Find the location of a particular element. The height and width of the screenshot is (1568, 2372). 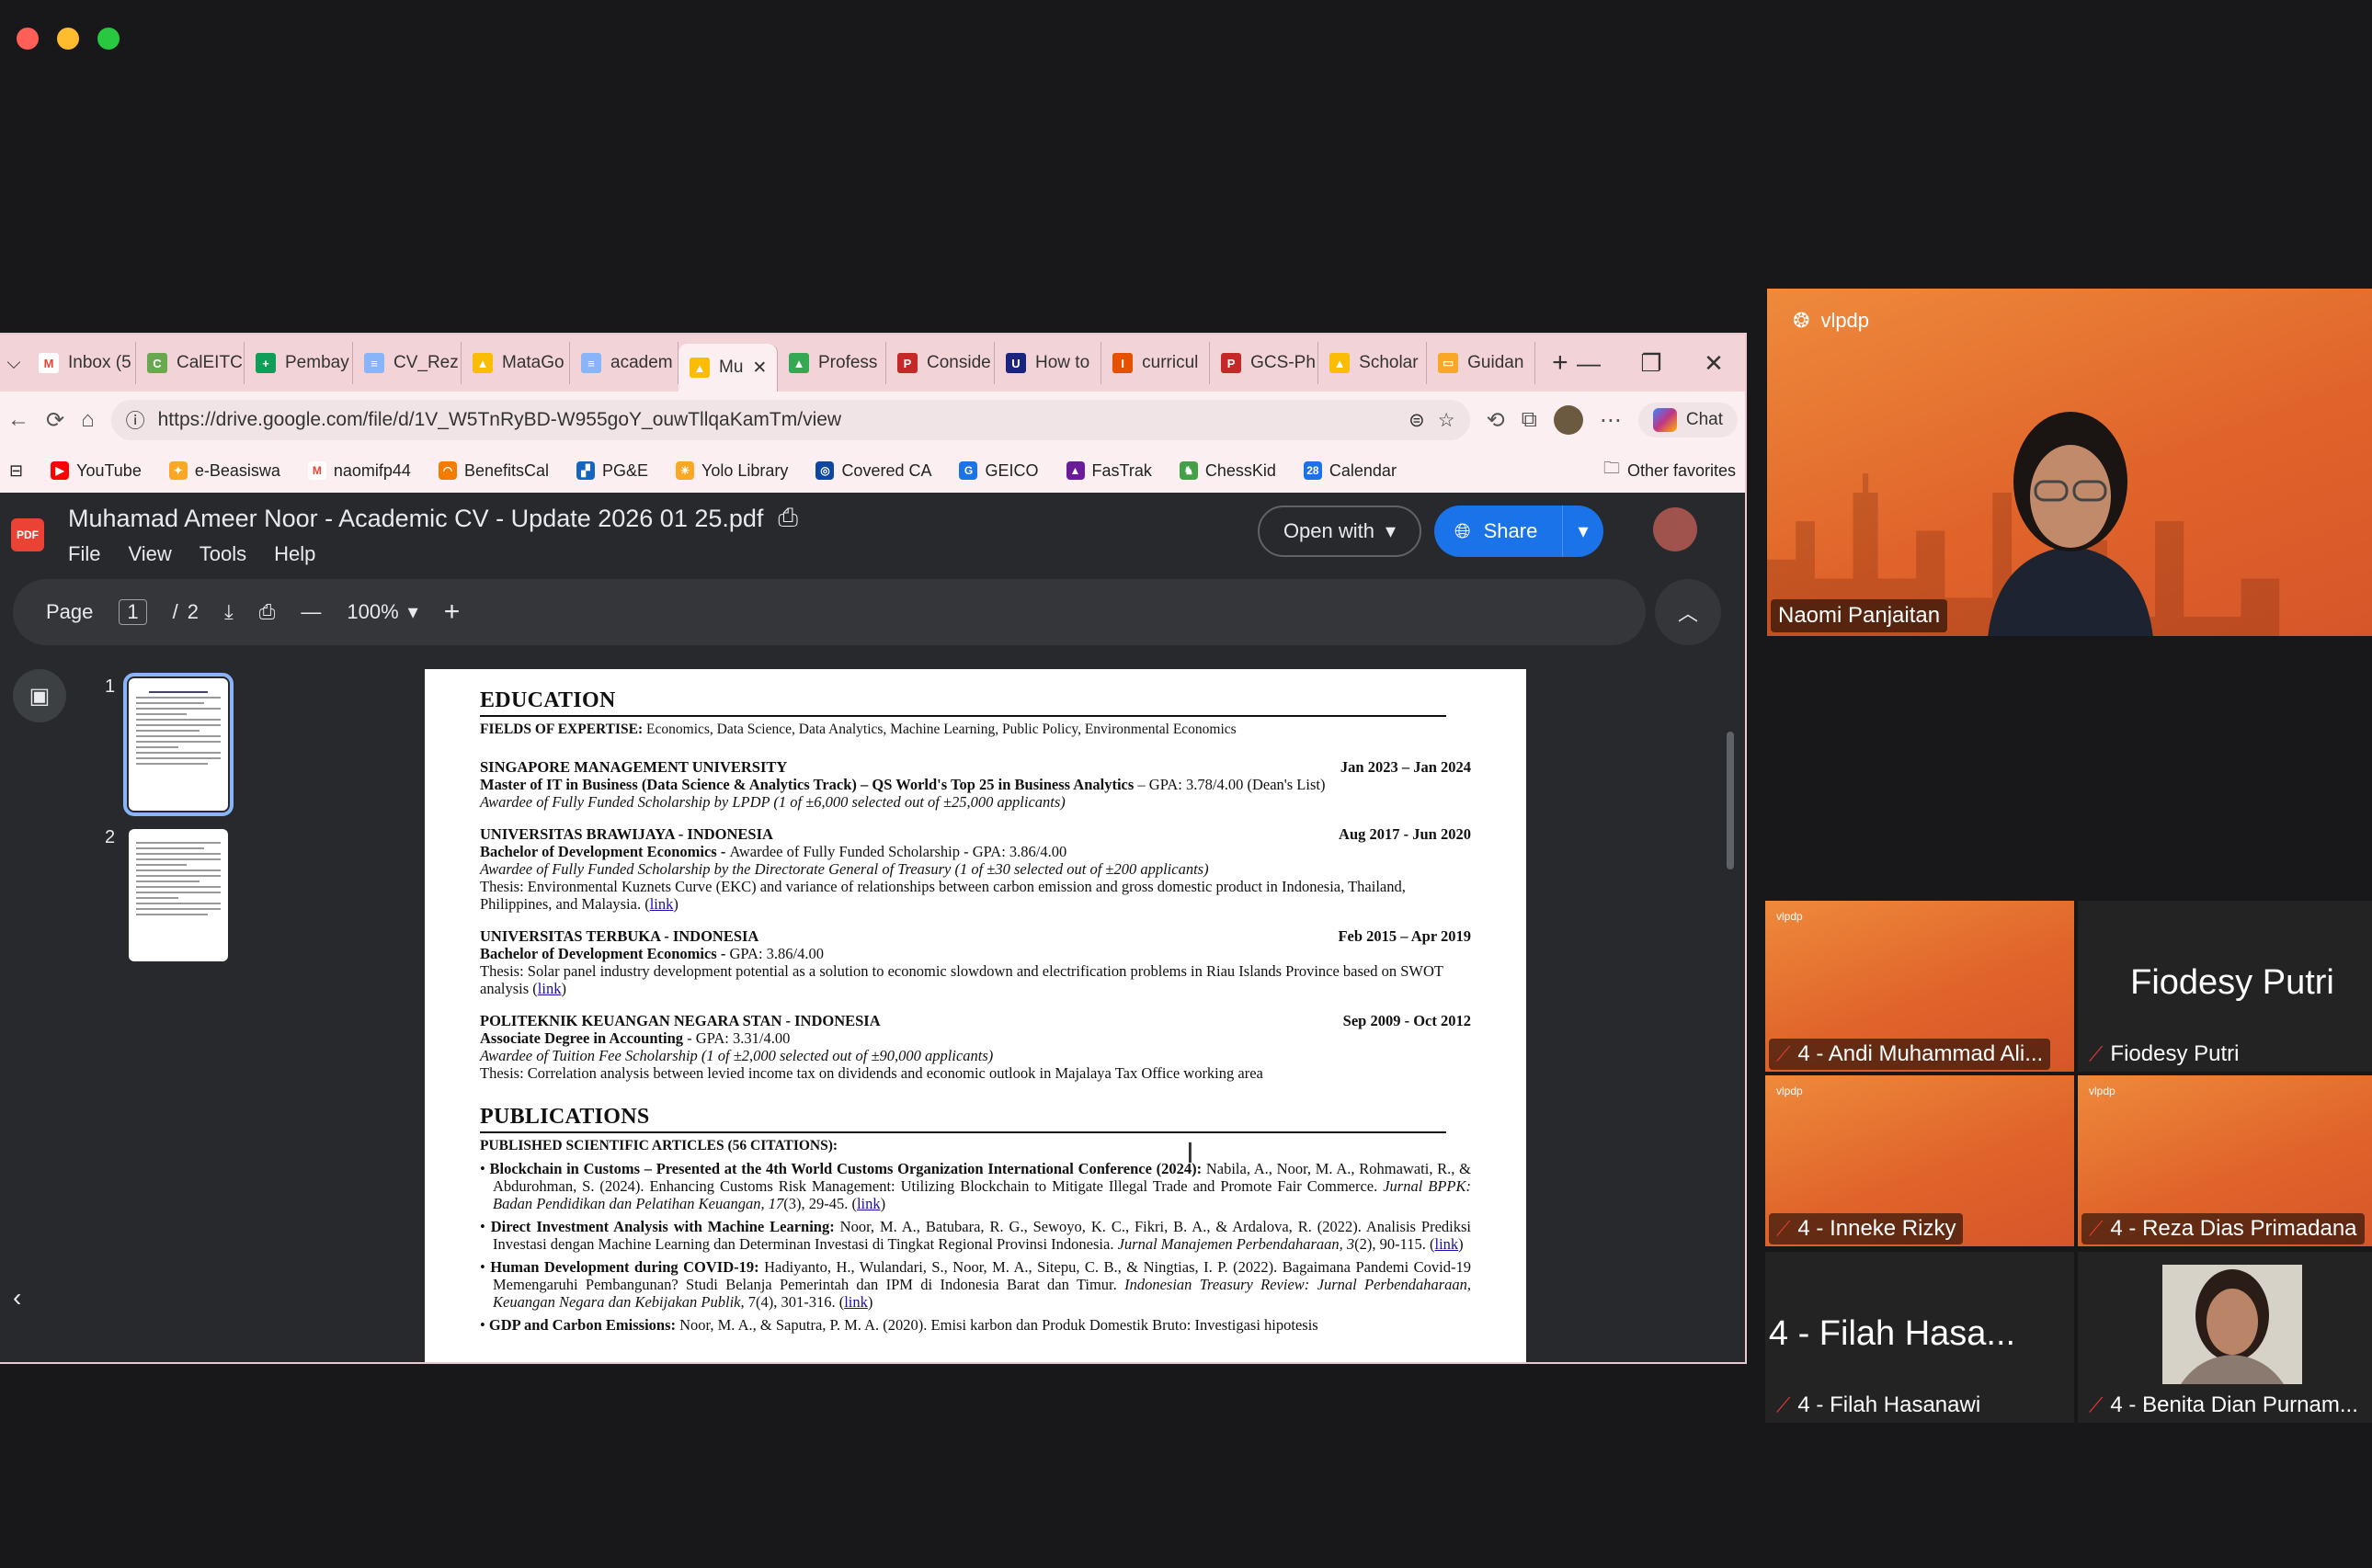

bookmark-item: 28 Calendar is located at coordinates (1350, 471).